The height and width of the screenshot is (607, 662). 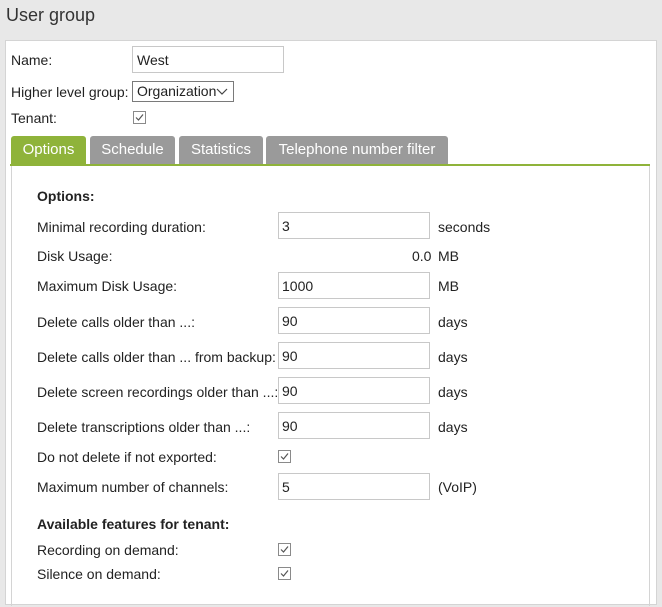 What do you see at coordinates (422, 256) in the screenshot?
I see `disk-usage-value: 0.0` at bounding box center [422, 256].